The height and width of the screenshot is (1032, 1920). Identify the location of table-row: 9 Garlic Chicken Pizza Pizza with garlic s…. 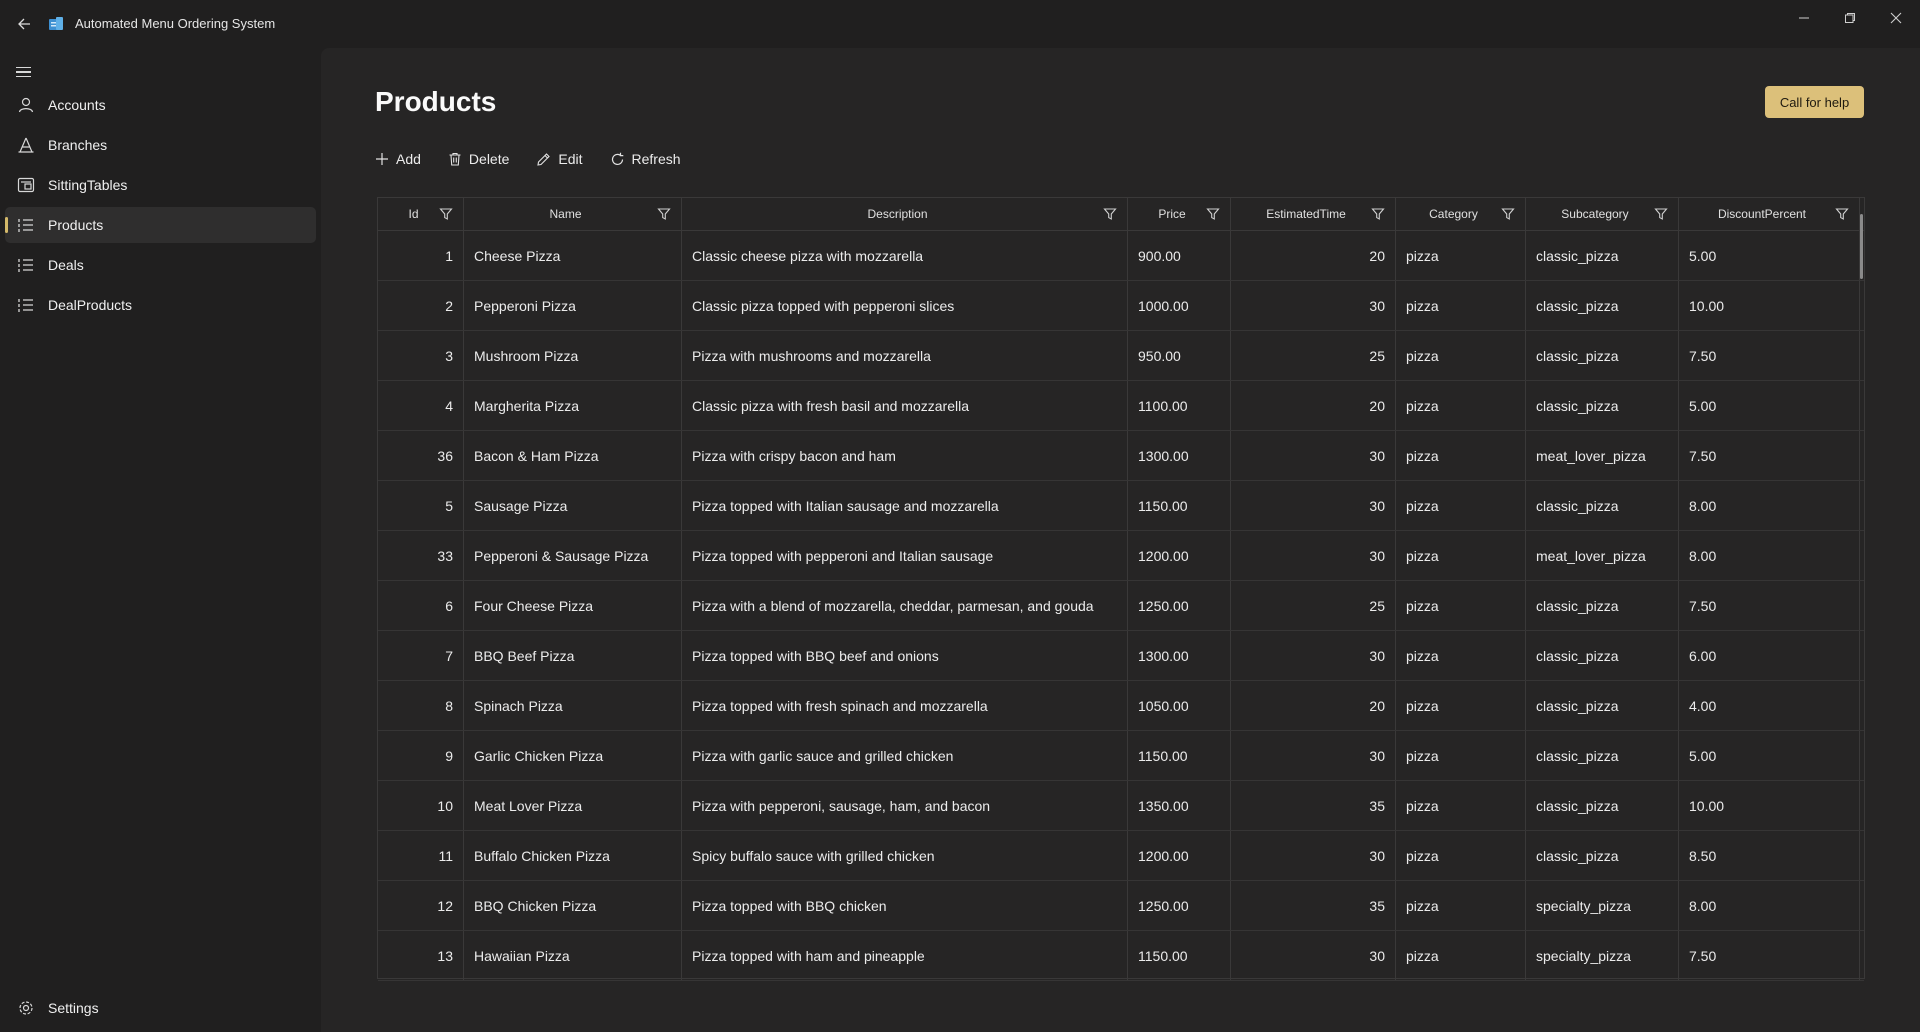
(1121, 756).